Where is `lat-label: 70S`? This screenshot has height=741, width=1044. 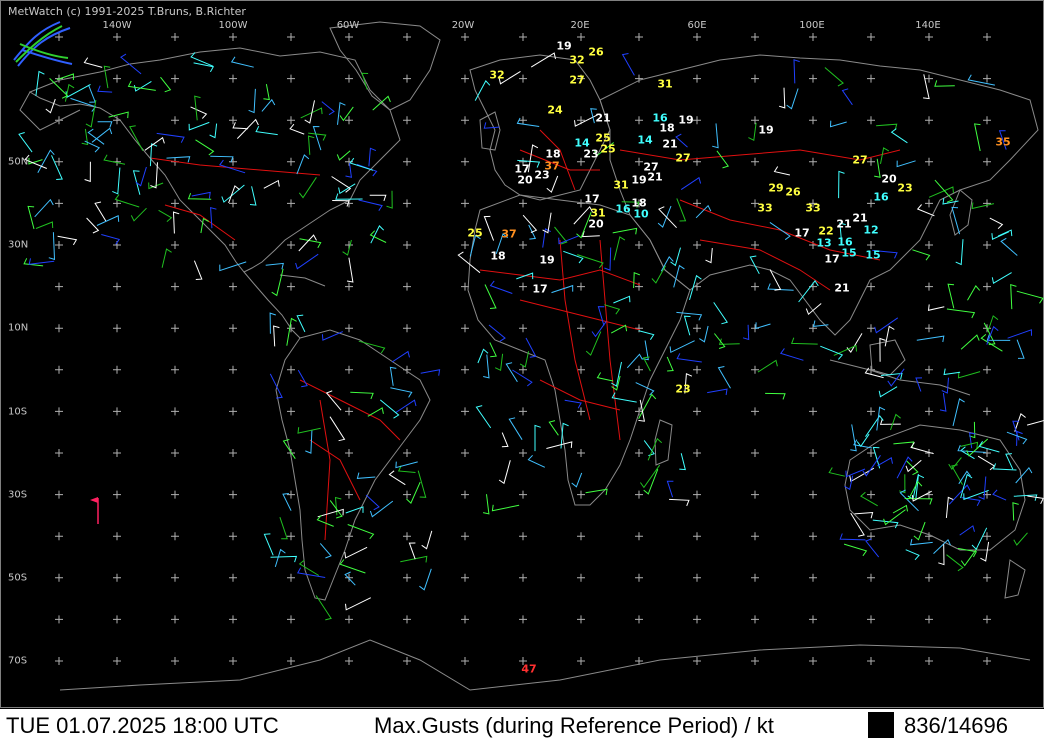 lat-label: 70S is located at coordinates (18, 661).